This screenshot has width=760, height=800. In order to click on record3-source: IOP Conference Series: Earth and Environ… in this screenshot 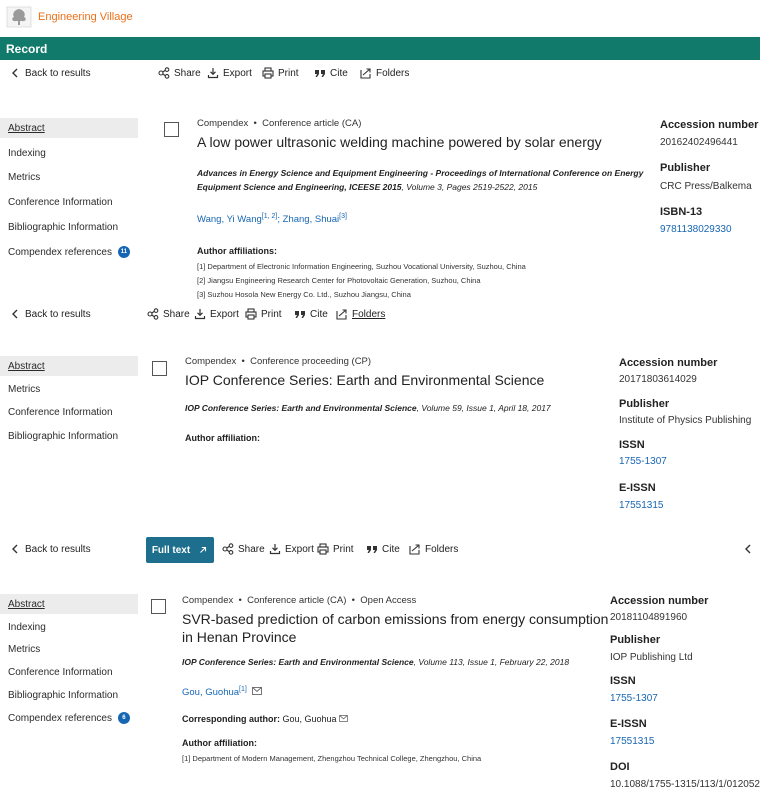, I will do `click(376, 662)`.